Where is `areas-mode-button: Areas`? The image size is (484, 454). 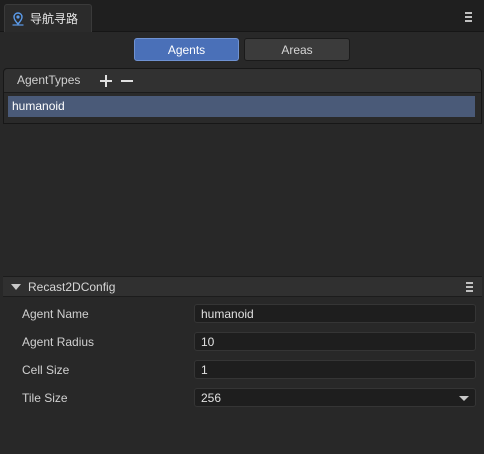
areas-mode-button: Areas is located at coordinates (297, 49).